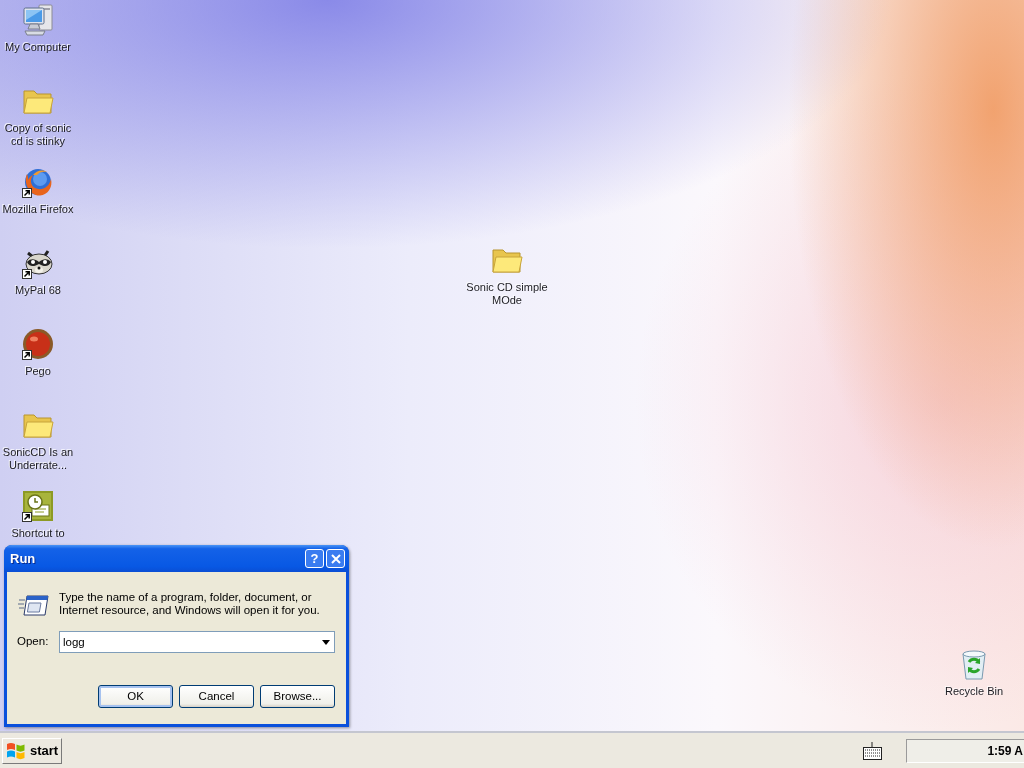  Describe the element at coordinates (974, 691) in the screenshot. I see `desktop-icon-label: Recycle Bin` at that location.